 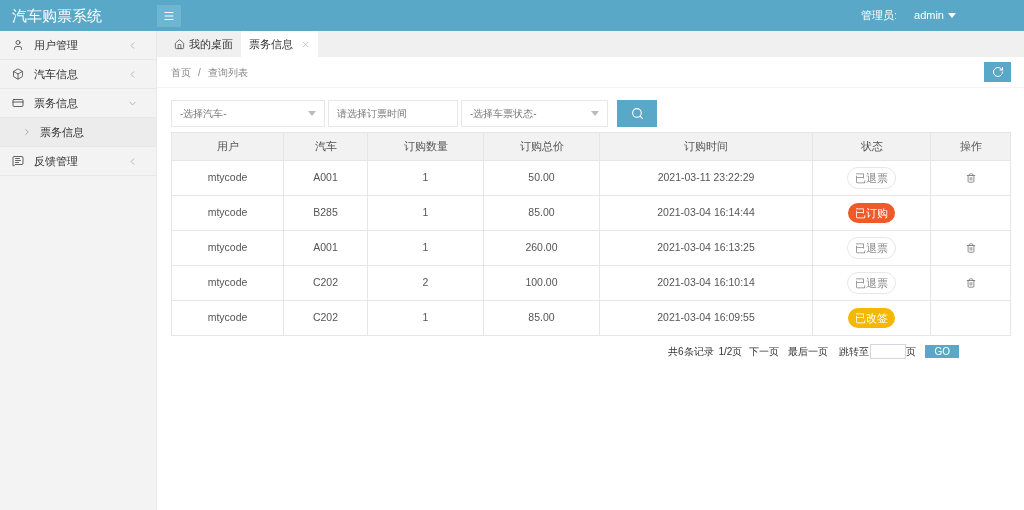 What do you see at coordinates (18, 103) in the screenshot?
I see `card-icon` at bounding box center [18, 103].